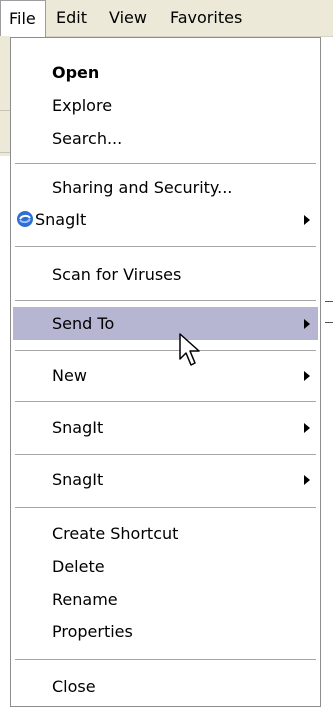  Describe the element at coordinates (165, 427) in the screenshot. I see `menu-item-snagit-2: SnagIt` at that location.